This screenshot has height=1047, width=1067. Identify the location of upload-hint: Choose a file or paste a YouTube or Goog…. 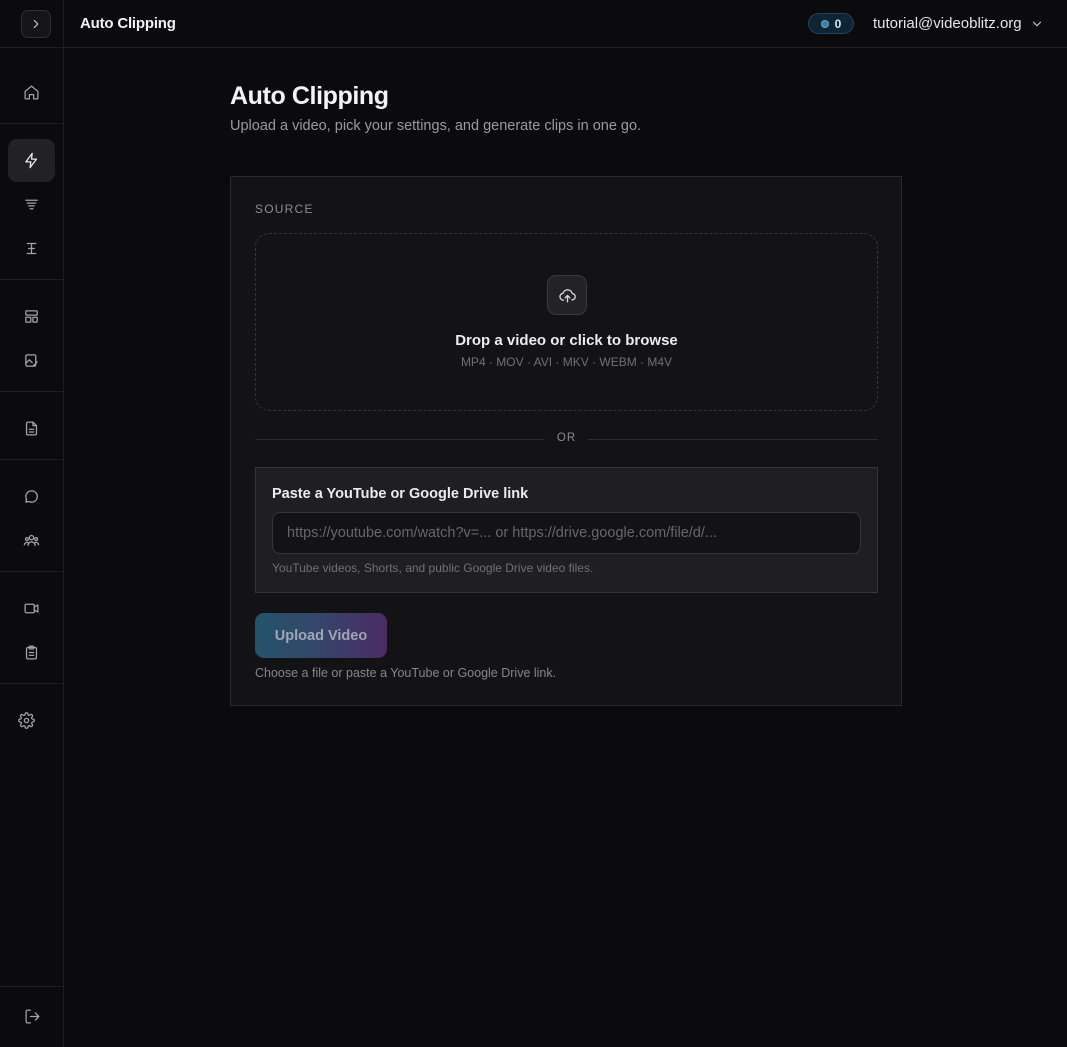
(406, 673).